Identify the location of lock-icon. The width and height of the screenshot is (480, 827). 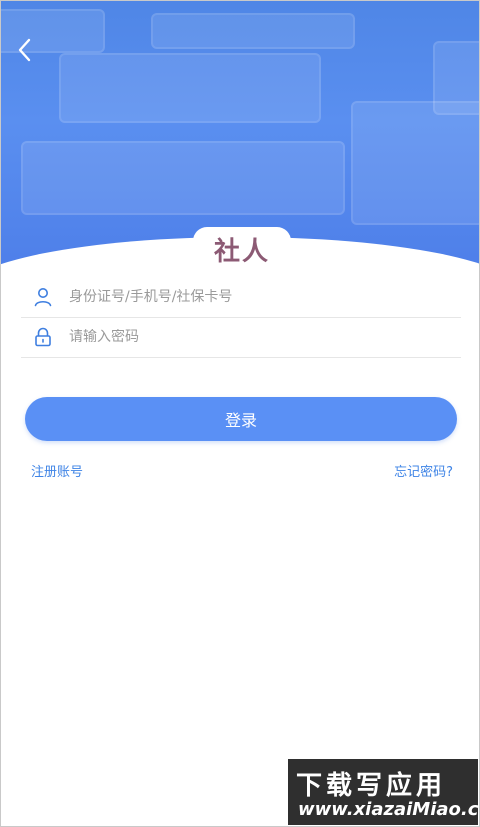
(43, 337).